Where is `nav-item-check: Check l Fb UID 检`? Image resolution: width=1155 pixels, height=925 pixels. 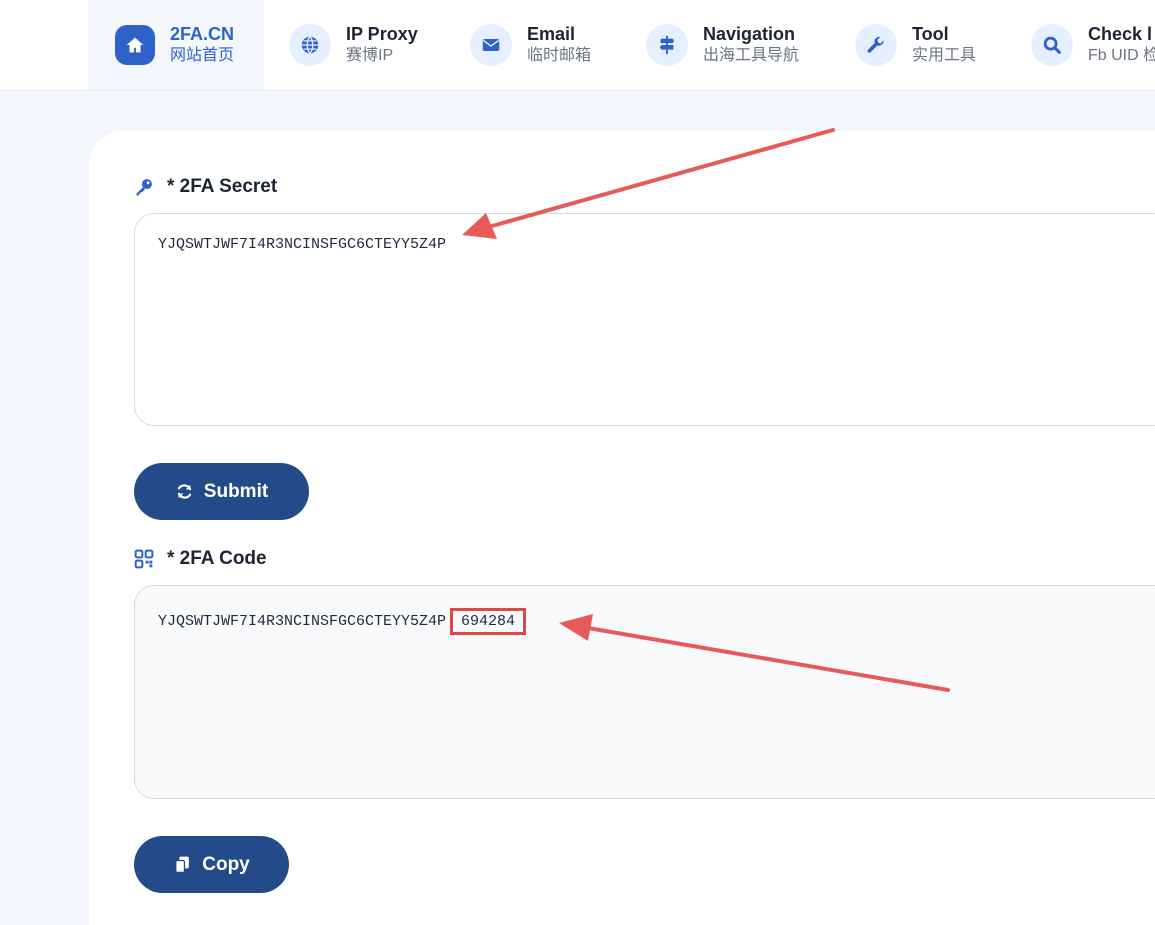
nav-item-check: Check l Fb UID 检 is located at coordinates (1093, 45).